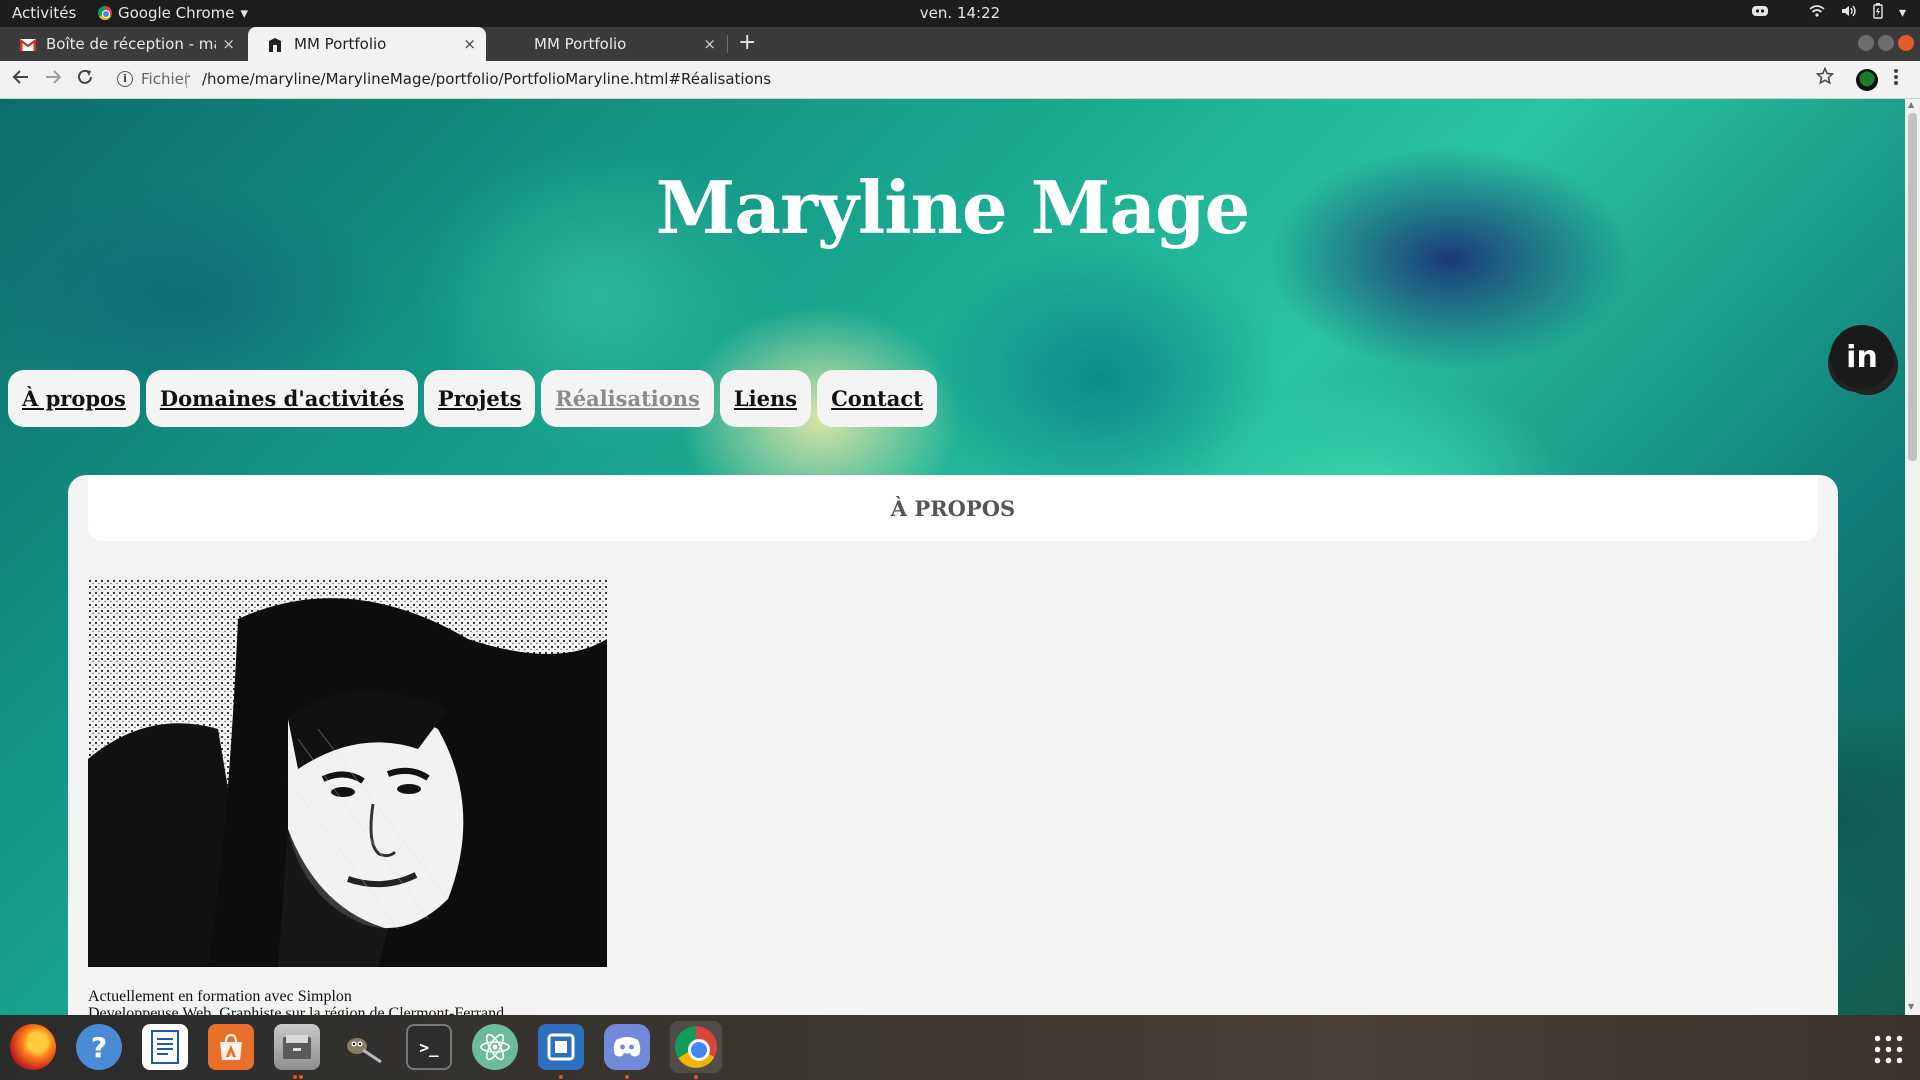 Image resolution: width=1920 pixels, height=1080 pixels. I want to click on profile-photo, so click(347, 773).